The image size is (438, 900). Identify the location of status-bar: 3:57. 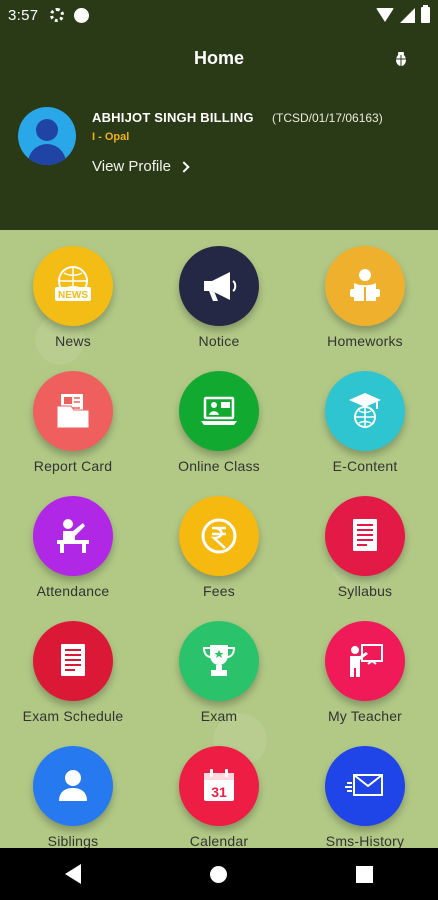
(219, 15).